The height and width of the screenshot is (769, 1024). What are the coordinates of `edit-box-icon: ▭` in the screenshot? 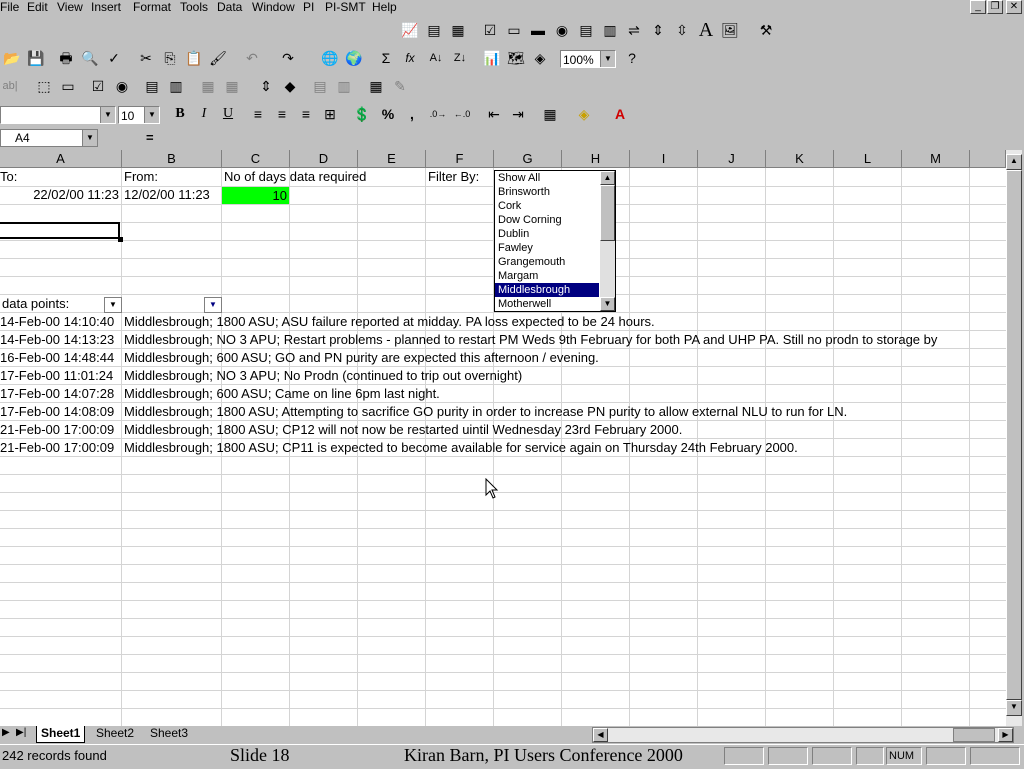 It's located at (514, 30).